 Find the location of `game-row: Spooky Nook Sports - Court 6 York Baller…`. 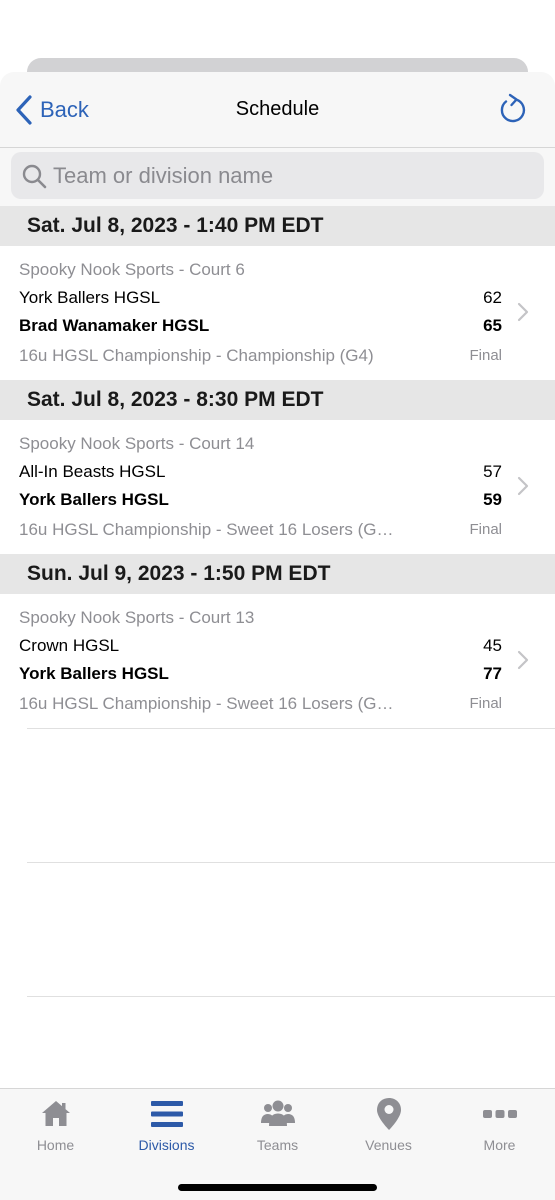

game-row: Spooky Nook Sports - Court 6 York Baller… is located at coordinates (277, 313).